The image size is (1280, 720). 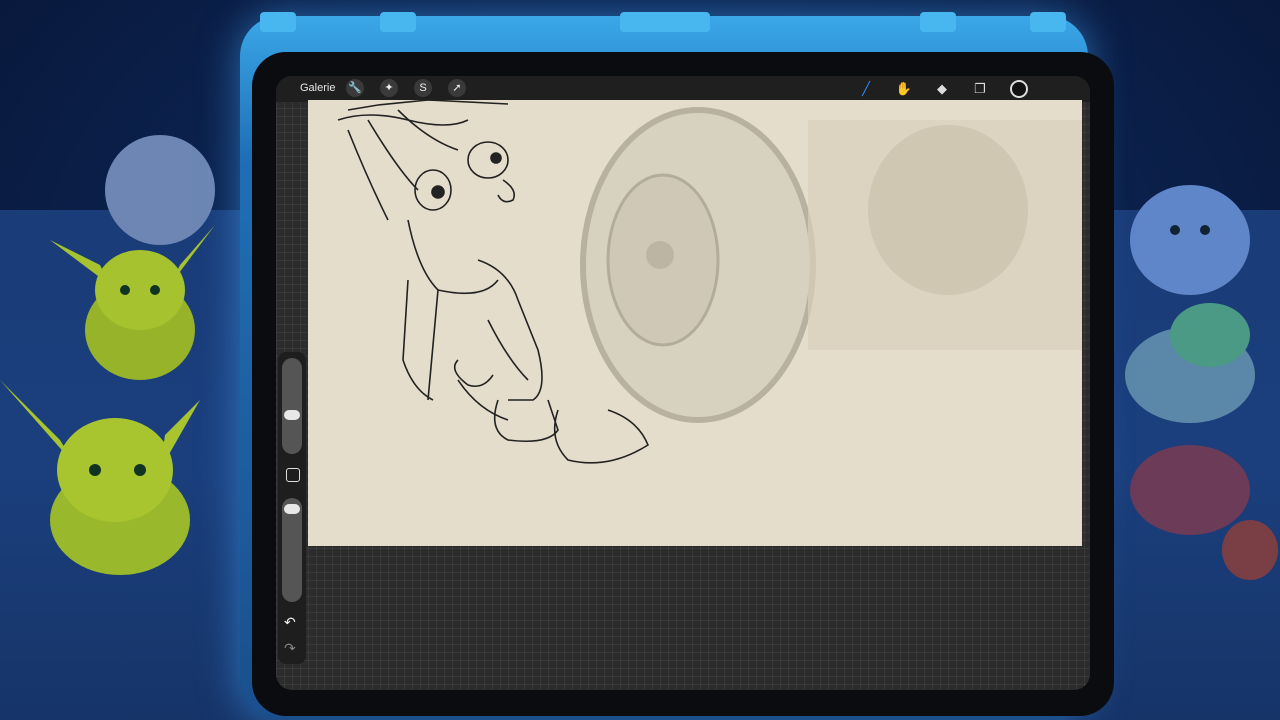 What do you see at coordinates (660, 255) in the screenshot?
I see `wheel-hub` at bounding box center [660, 255].